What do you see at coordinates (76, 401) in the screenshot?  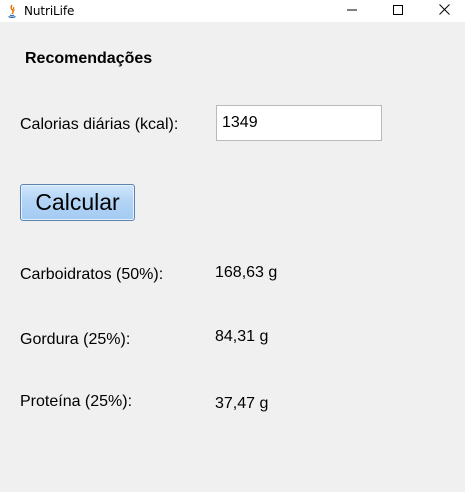 I see `protein-label: Proteína (25%):` at bounding box center [76, 401].